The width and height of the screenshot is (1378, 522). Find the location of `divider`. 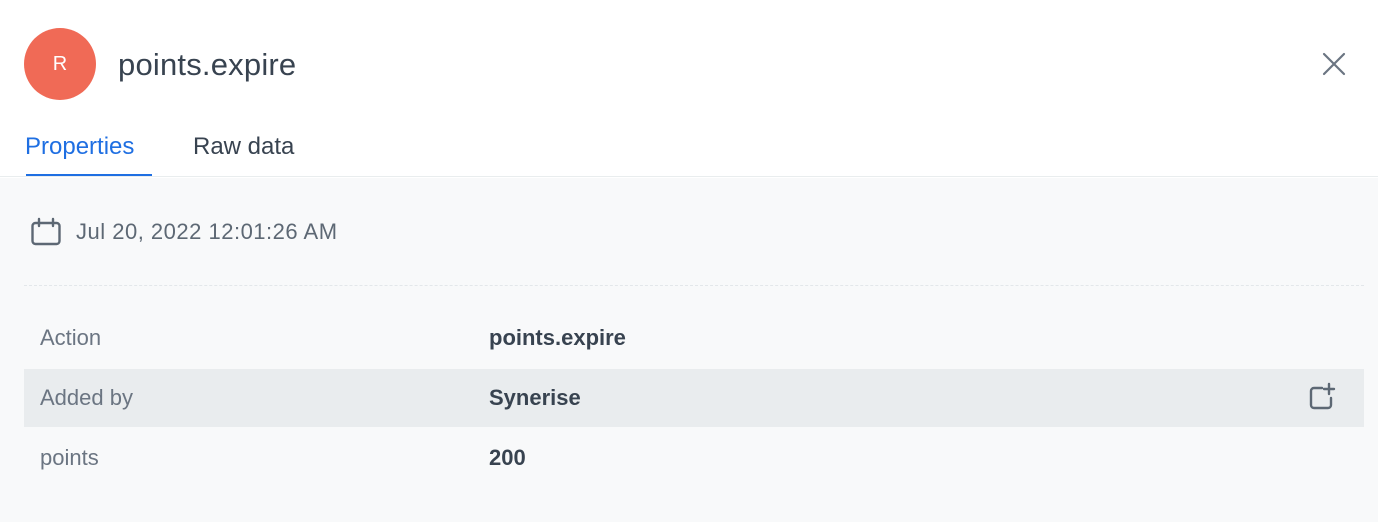

divider is located at coordinates (694, 285).